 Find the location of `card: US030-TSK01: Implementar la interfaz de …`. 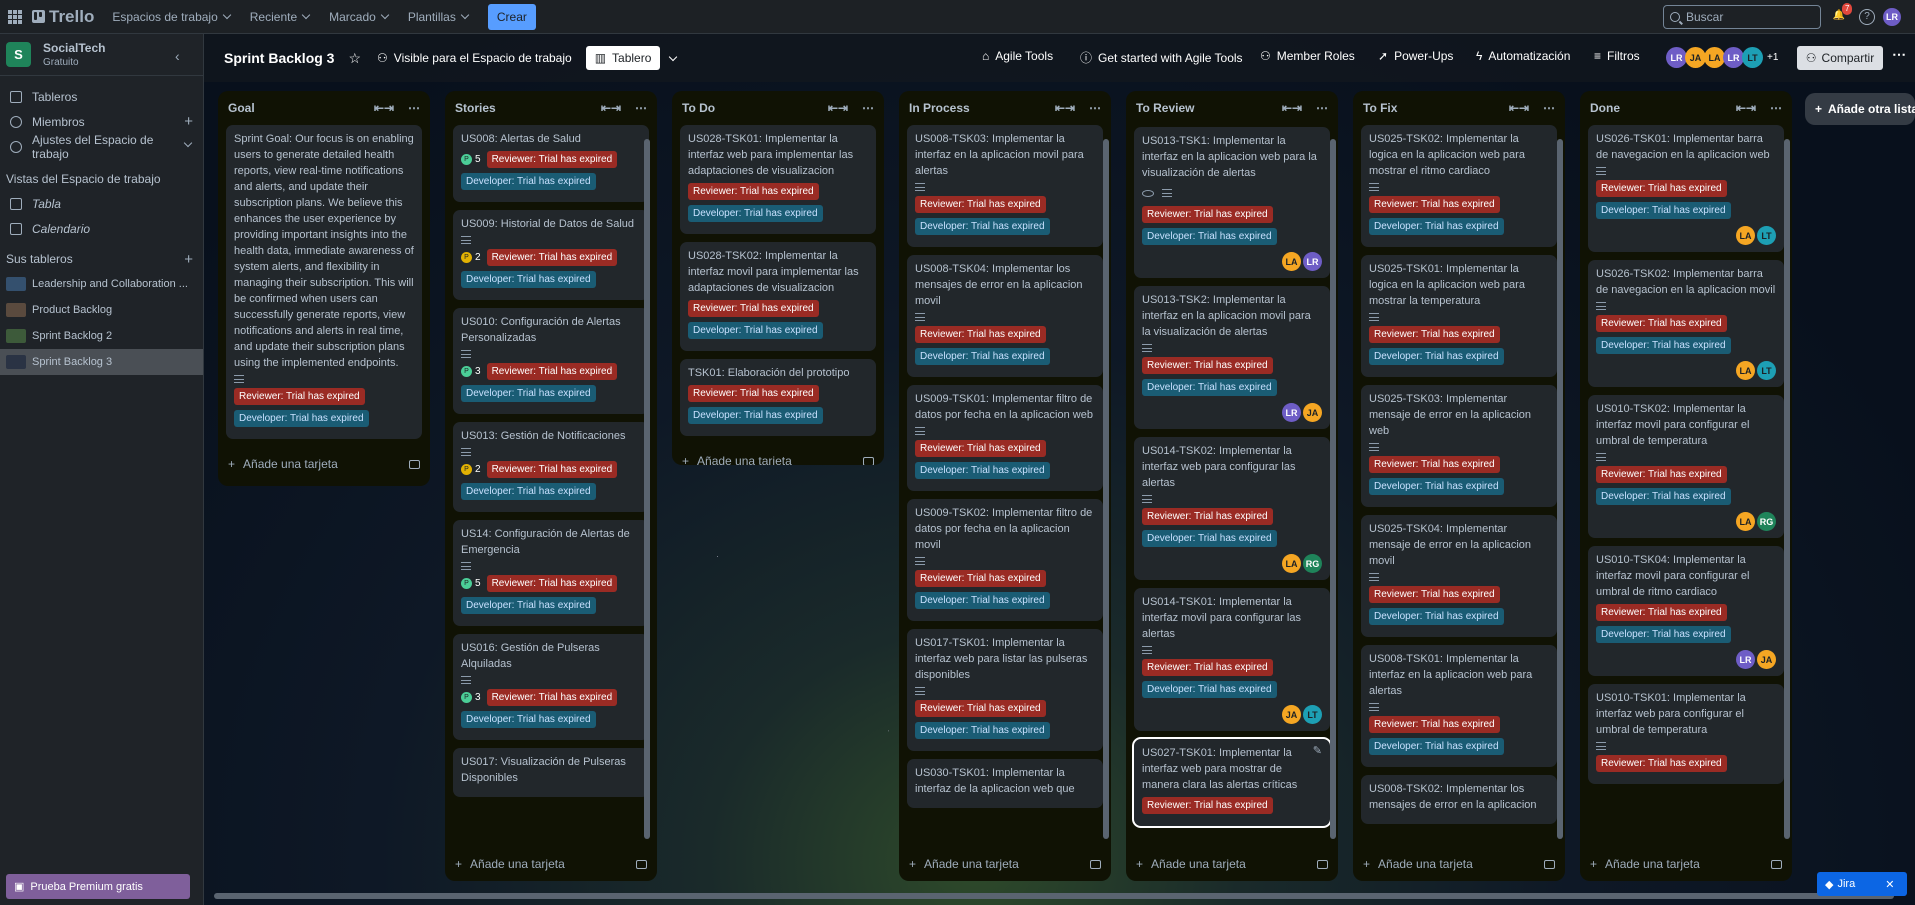

card: US030-TSK01: Implementar la interfaz de … is located at coordinates (1005, 783).